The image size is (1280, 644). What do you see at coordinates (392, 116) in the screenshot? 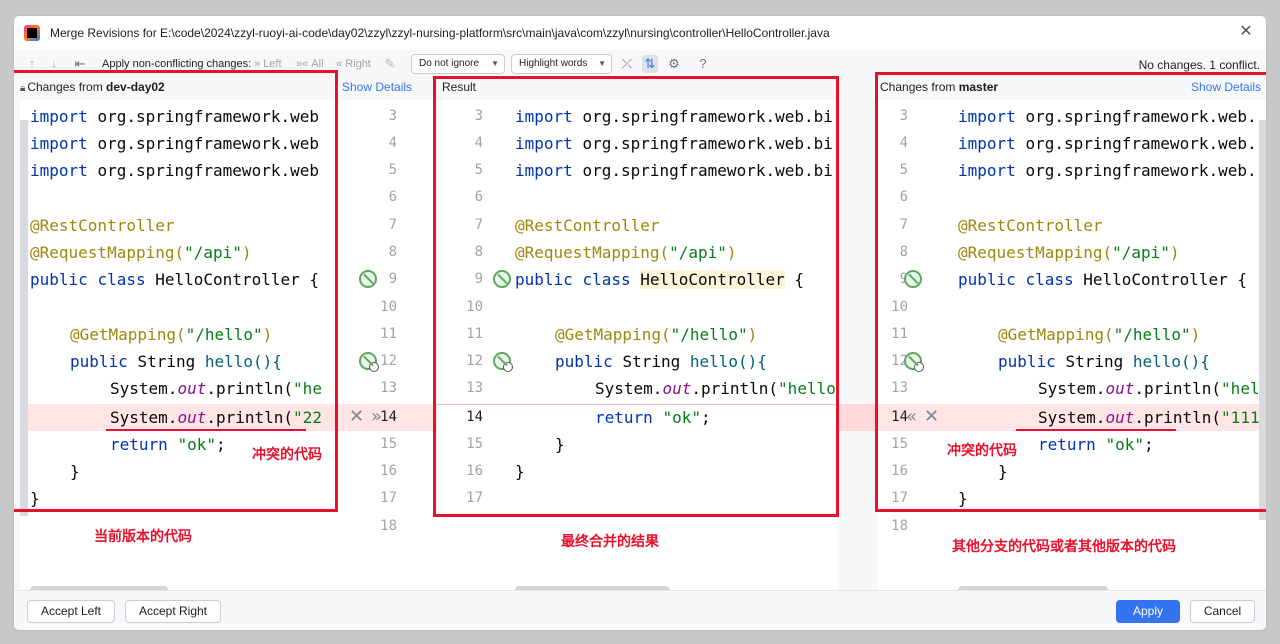
I see `line-number: 3` at bounding box center [392, 116].